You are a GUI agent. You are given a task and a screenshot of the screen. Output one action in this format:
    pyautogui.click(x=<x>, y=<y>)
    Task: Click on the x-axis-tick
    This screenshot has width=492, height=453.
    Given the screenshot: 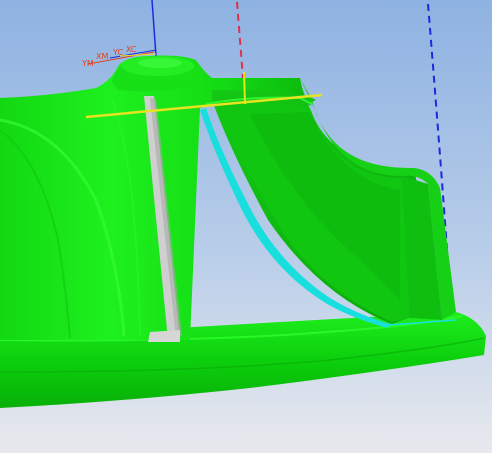 What is the action you would take?
    pyautogui.click(x=244, y=88)
    